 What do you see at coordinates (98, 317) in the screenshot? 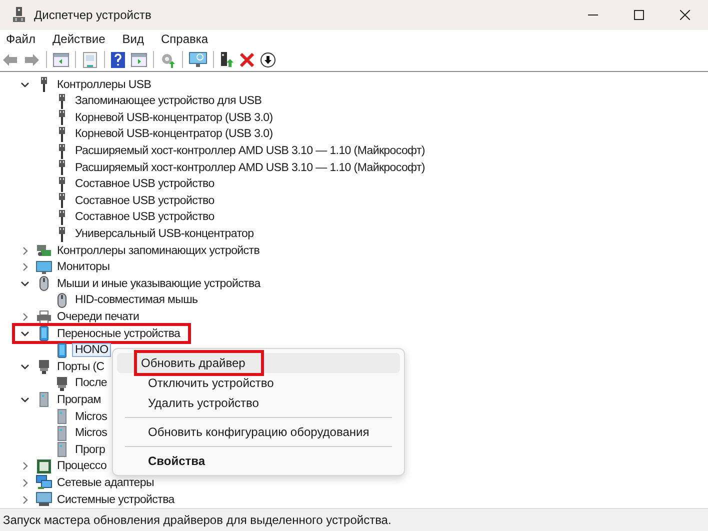
I see `tree-item: Очереди печати` at bounding box center [98, 317].